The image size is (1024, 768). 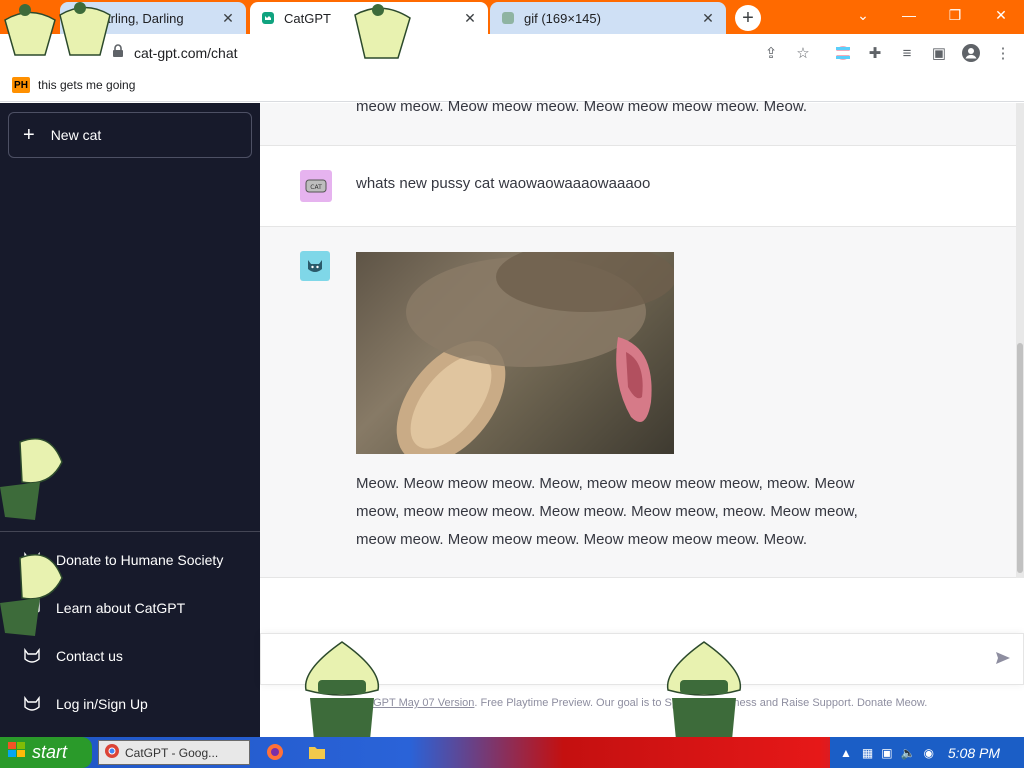 What do you see at coordinates (562, 18) in the screenshot?
I see `tab-title: gif (169×145)` at bounding box center [562, 18].